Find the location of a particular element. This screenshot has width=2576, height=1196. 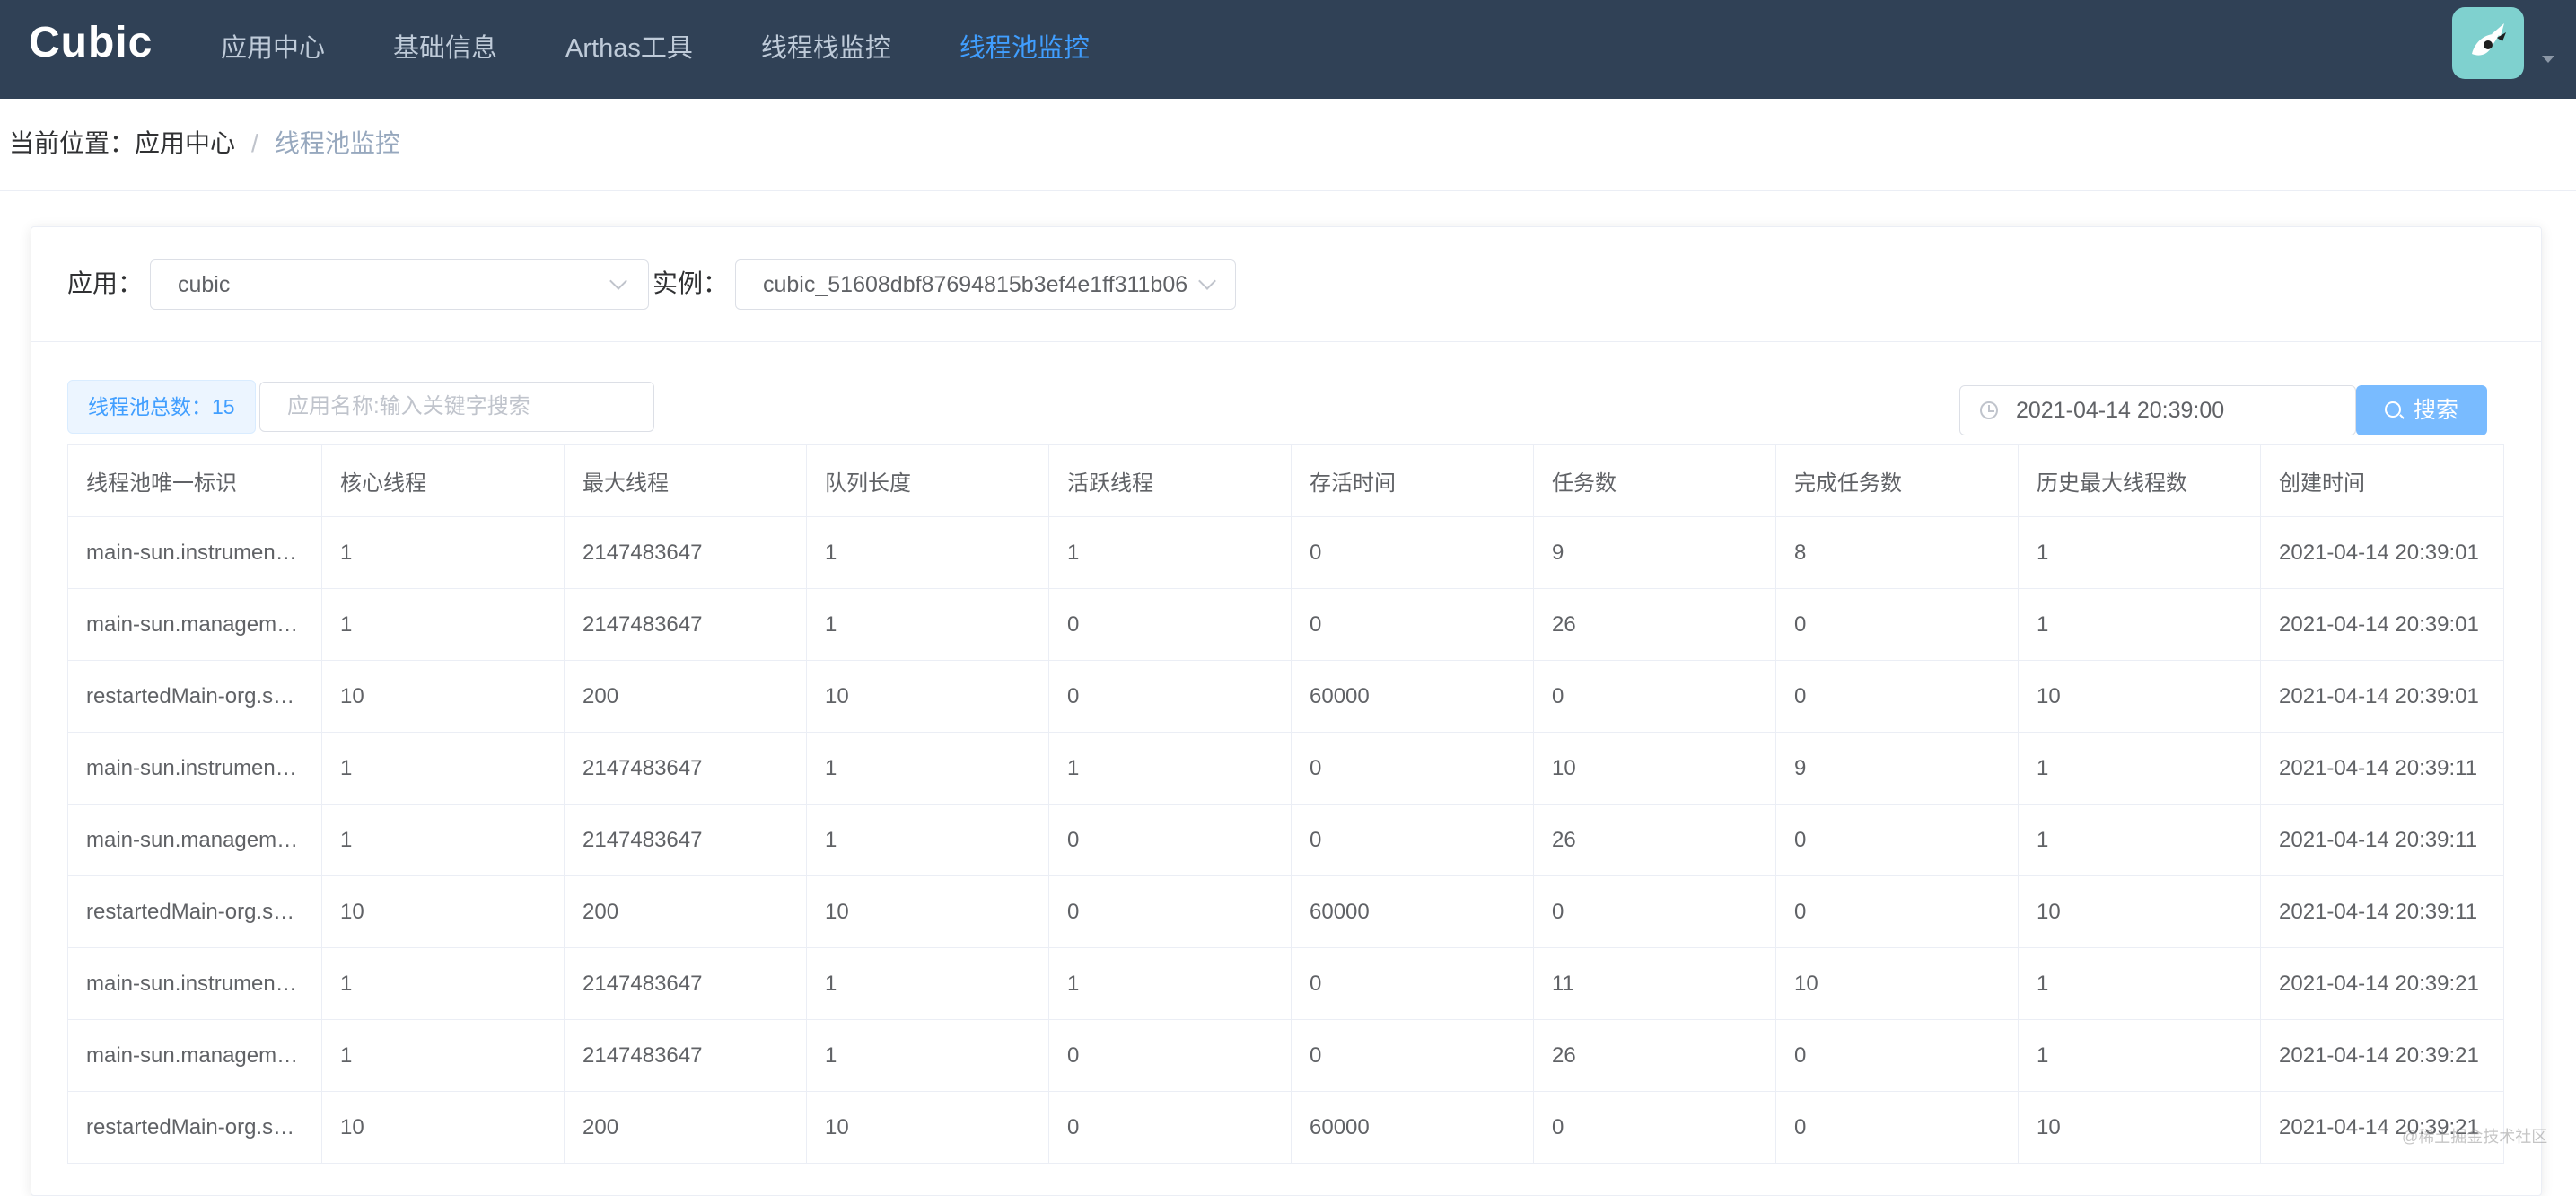

table-cell: 9 is located at coordinates (1897, 768).